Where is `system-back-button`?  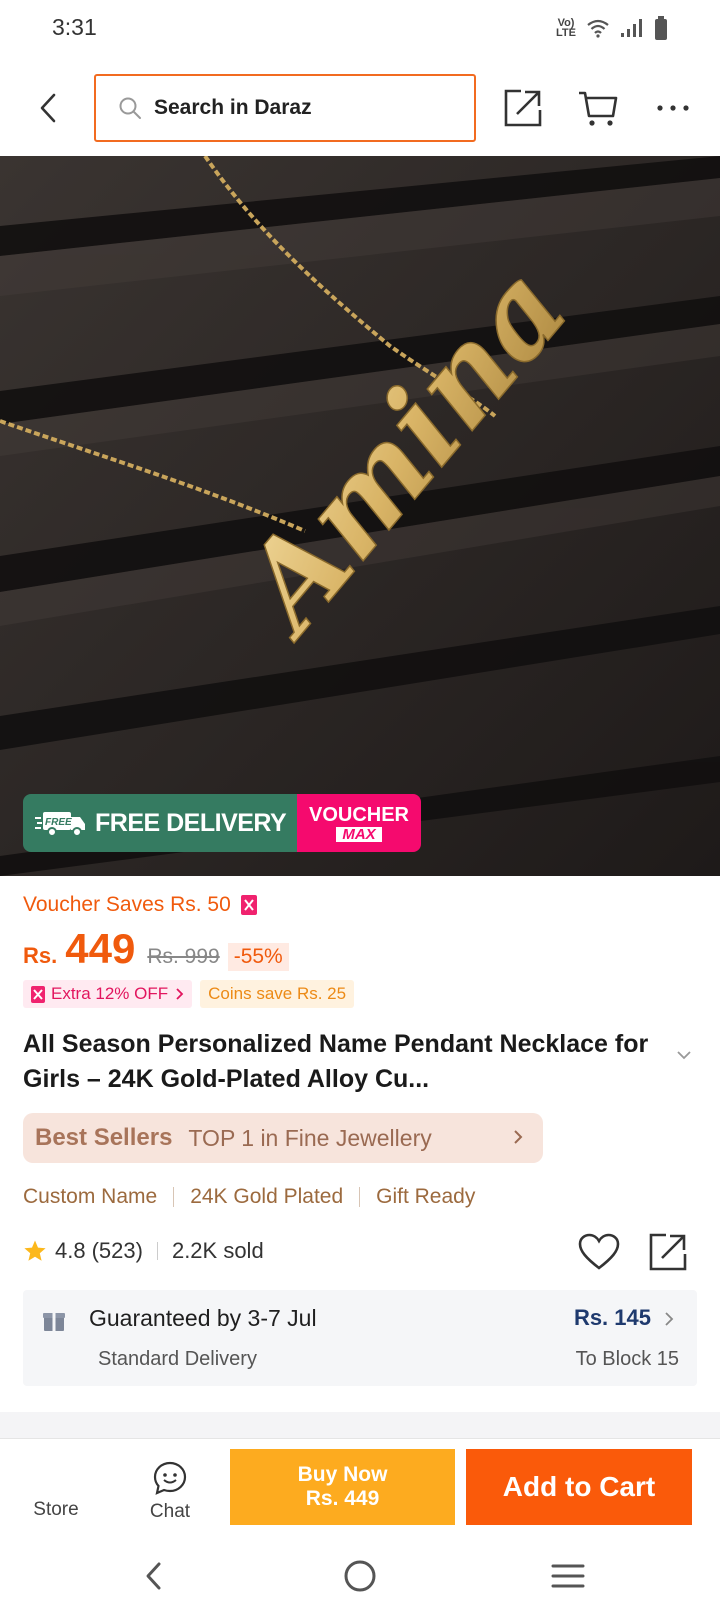
system-back-button is located at coordinates (153, 1576).